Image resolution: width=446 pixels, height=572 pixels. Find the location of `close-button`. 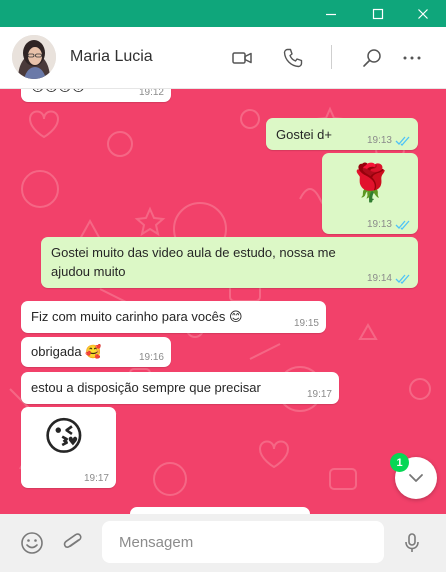

close-button is located at coordinates (423, 13).